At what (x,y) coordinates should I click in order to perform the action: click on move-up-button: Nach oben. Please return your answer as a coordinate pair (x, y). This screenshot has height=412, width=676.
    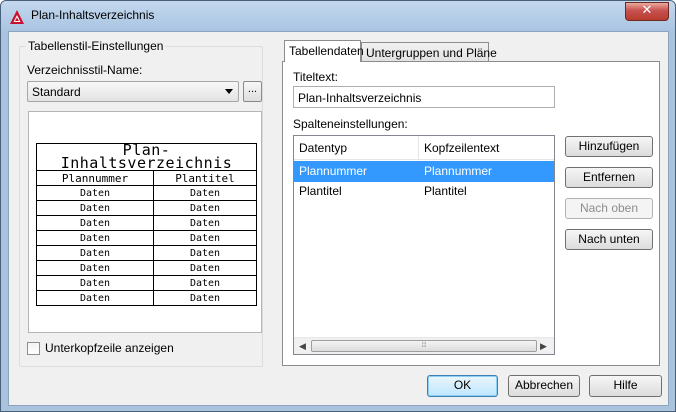
    Looking at the image, I should click on (609, 208).